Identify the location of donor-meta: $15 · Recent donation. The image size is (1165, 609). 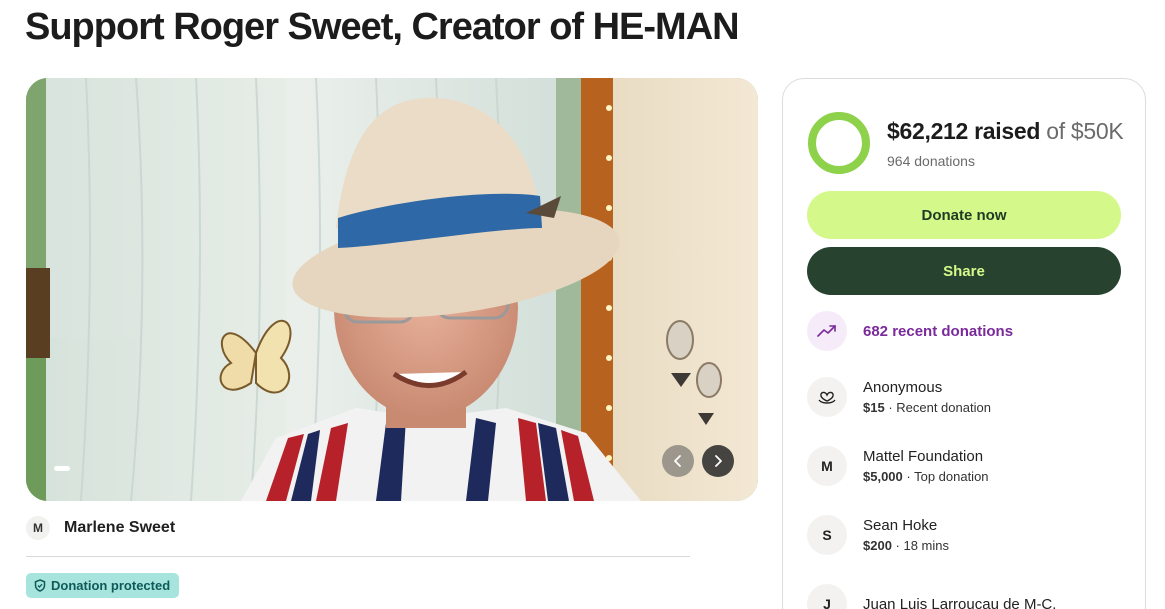
(927, 407).